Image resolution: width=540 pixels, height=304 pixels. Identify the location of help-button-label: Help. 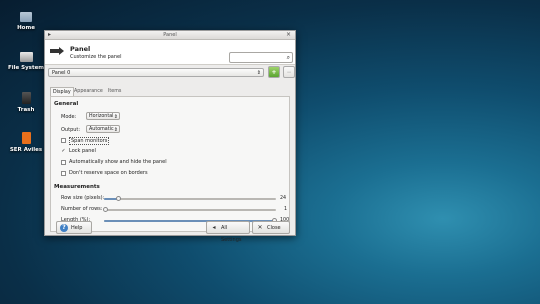
(77, 228).